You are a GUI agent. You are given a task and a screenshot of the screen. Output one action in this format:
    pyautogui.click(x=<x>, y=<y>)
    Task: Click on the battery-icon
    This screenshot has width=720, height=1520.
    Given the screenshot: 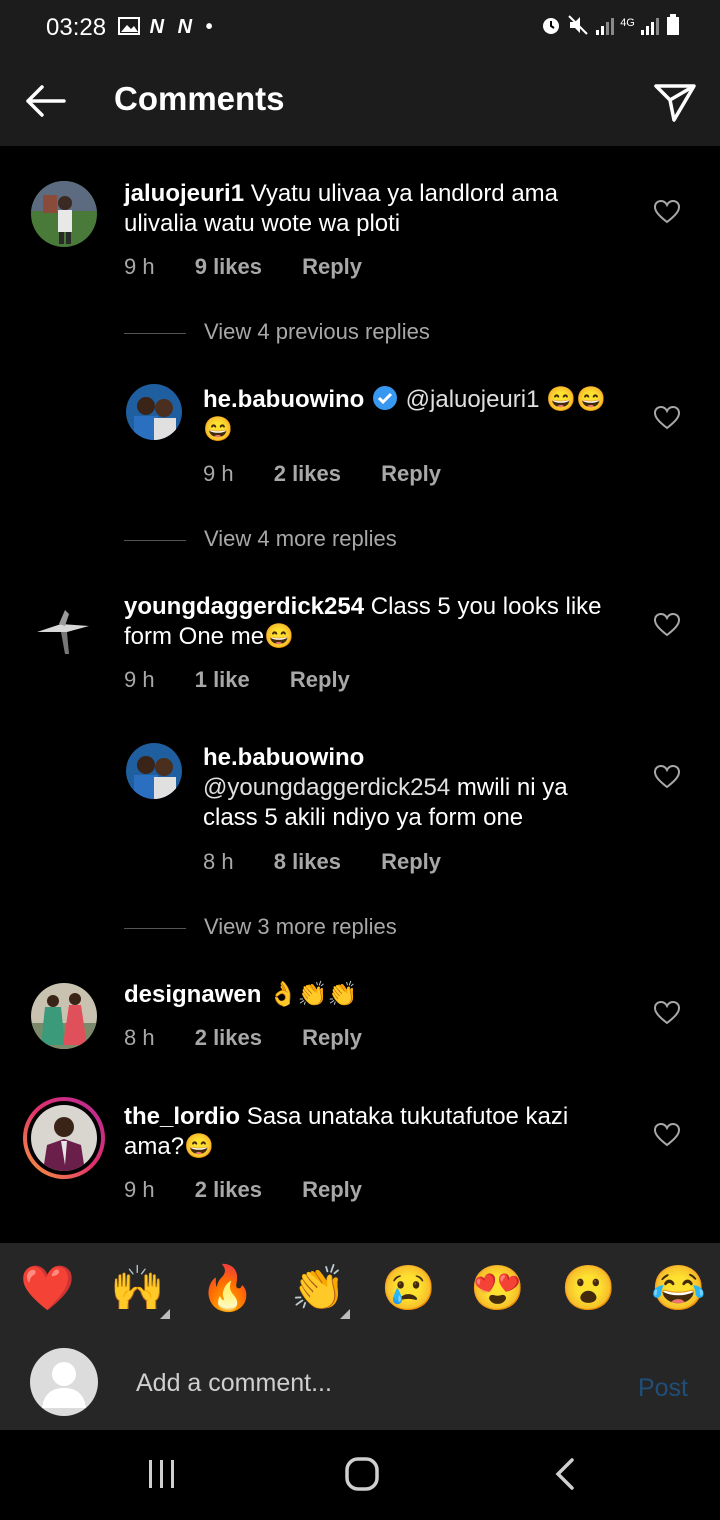 What is the action you would take?
    pyautogui.click(x=673, y=24)
    